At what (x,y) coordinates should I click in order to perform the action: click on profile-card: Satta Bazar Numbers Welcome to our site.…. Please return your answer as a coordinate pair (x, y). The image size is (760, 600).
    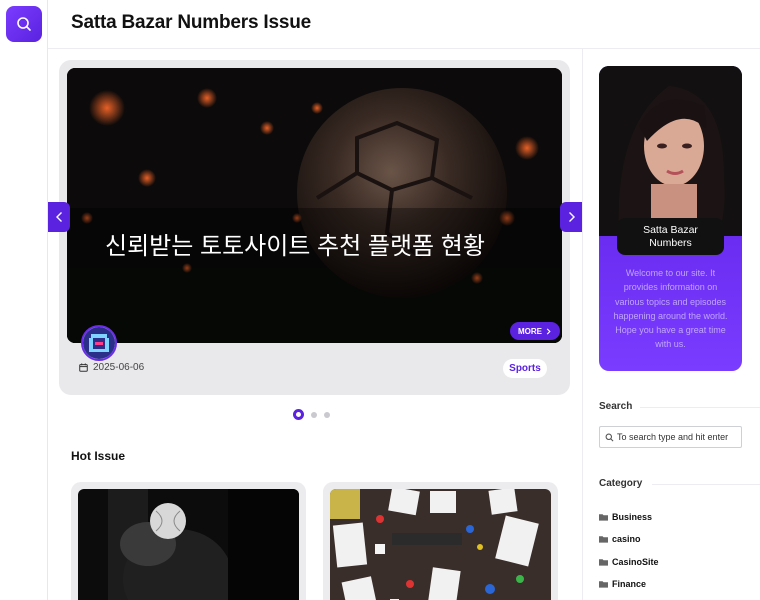
    Looking at the image, I should click on (670, 218).